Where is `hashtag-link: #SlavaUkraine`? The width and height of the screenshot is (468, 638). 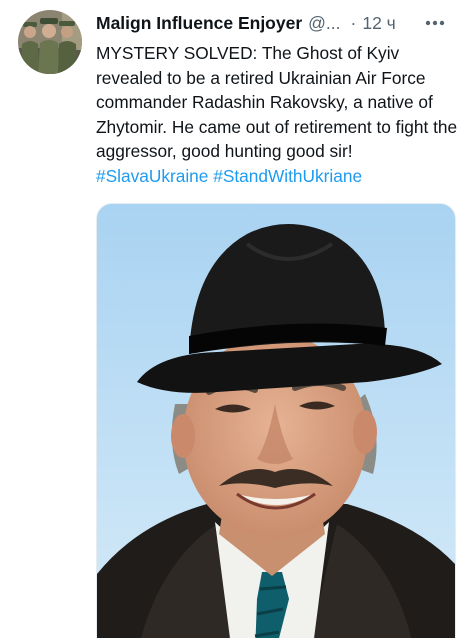
hashtag-link: #SlavaUkraine is located at coordinates (152, 176).